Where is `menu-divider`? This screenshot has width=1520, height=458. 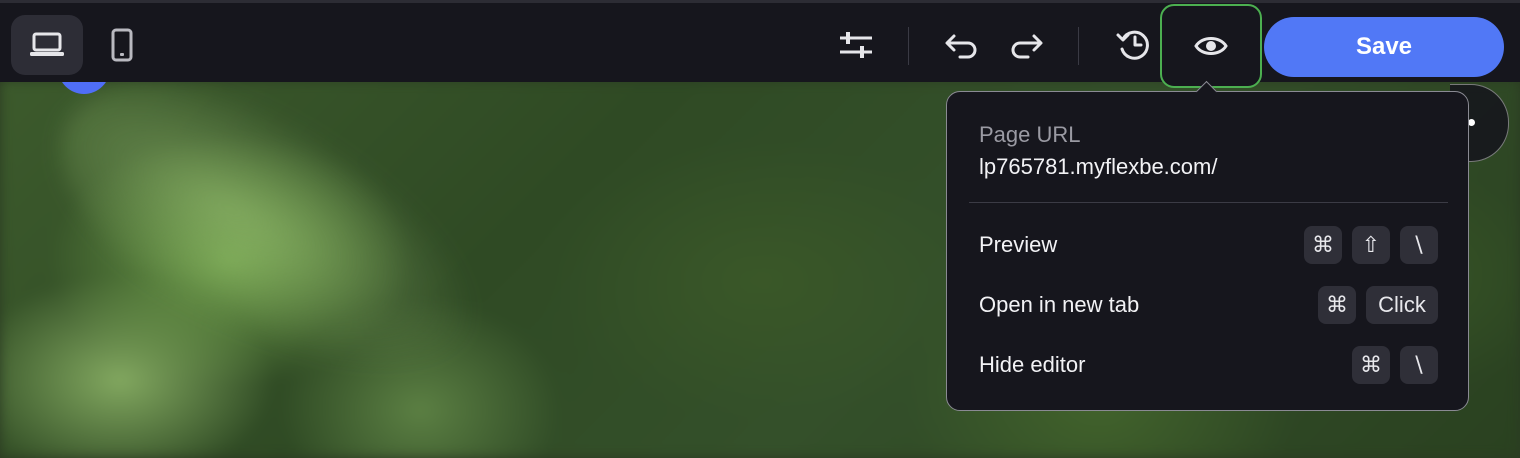
menu-divider is located at coordinates (1208, 202).